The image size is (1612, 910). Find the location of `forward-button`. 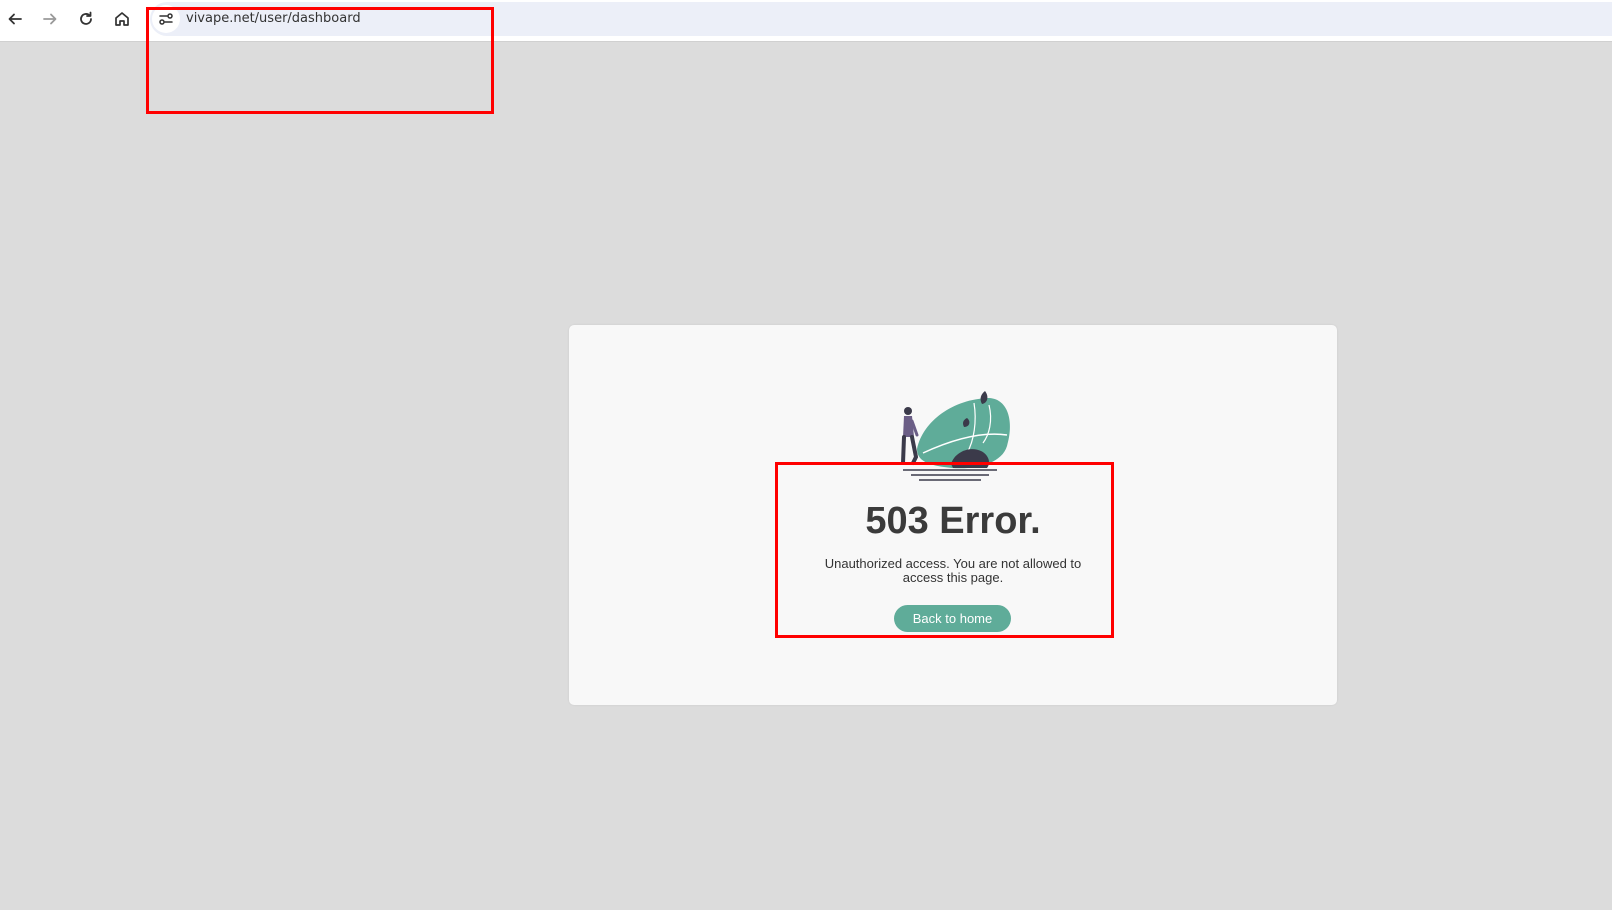

forward-button is located at coordinates (50, 19).